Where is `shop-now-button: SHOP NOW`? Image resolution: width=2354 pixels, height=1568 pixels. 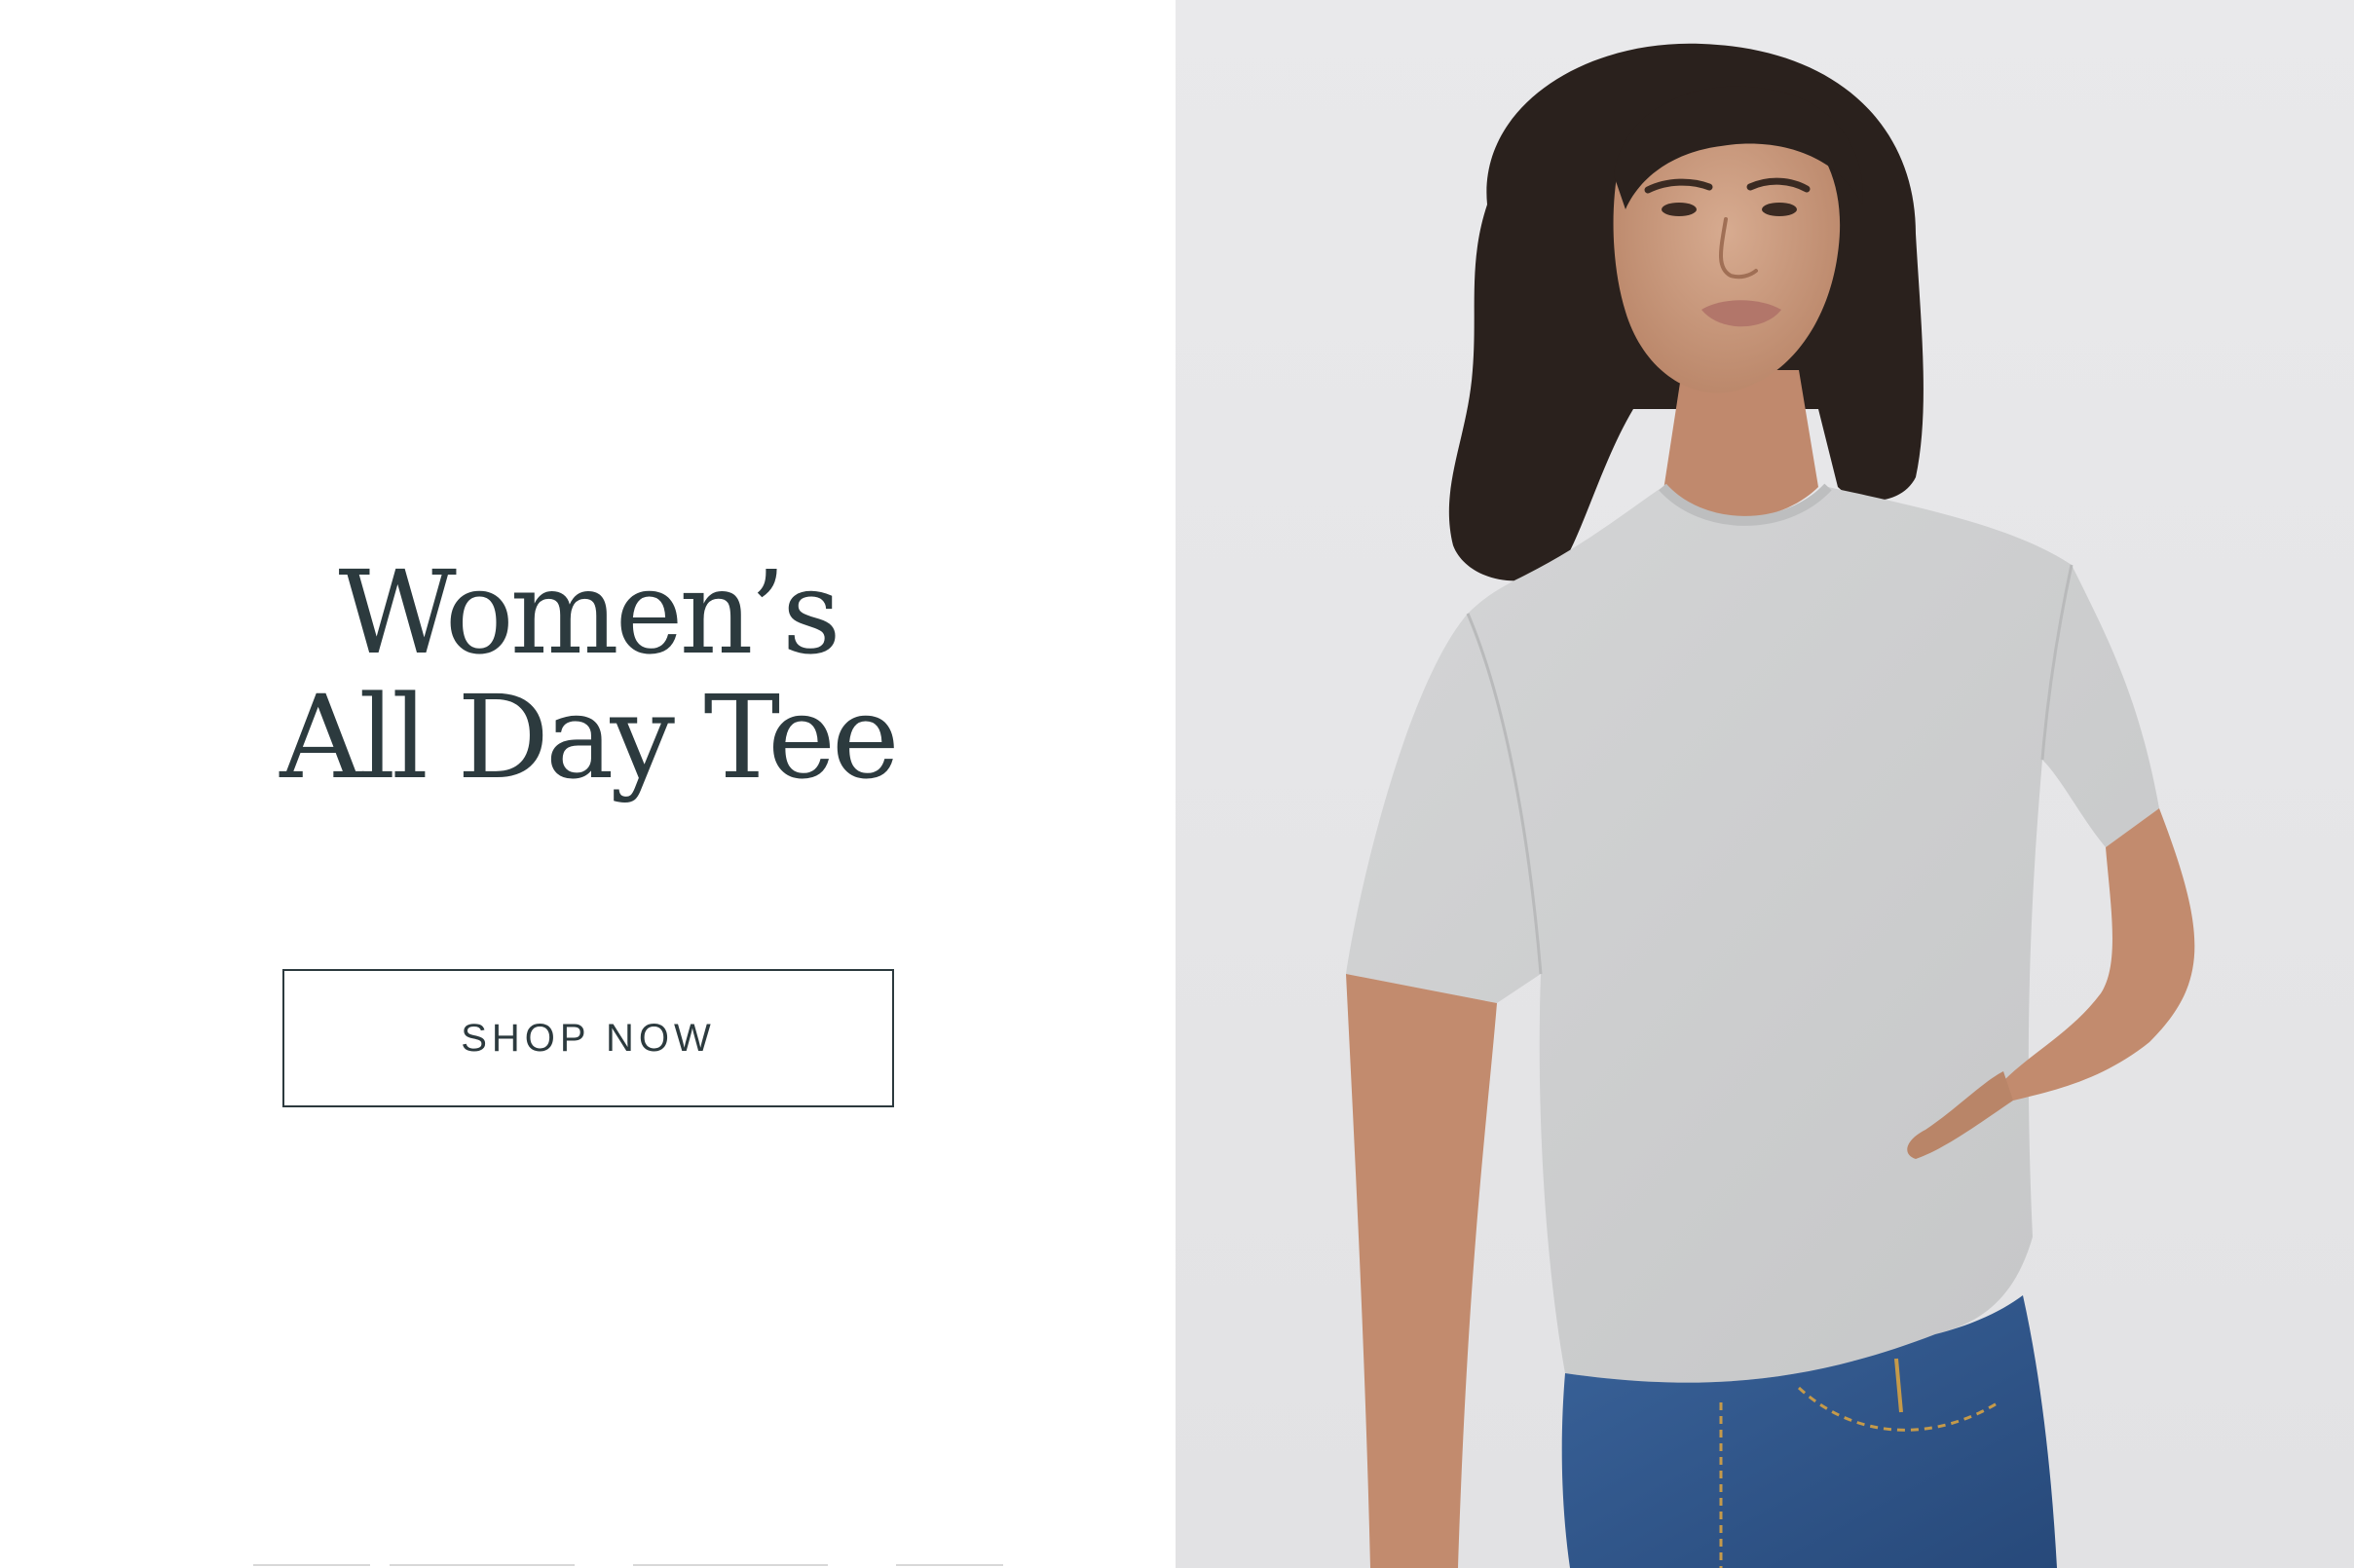
shop-now-button: SHOP NOW is located at coordinates (588, 1038).